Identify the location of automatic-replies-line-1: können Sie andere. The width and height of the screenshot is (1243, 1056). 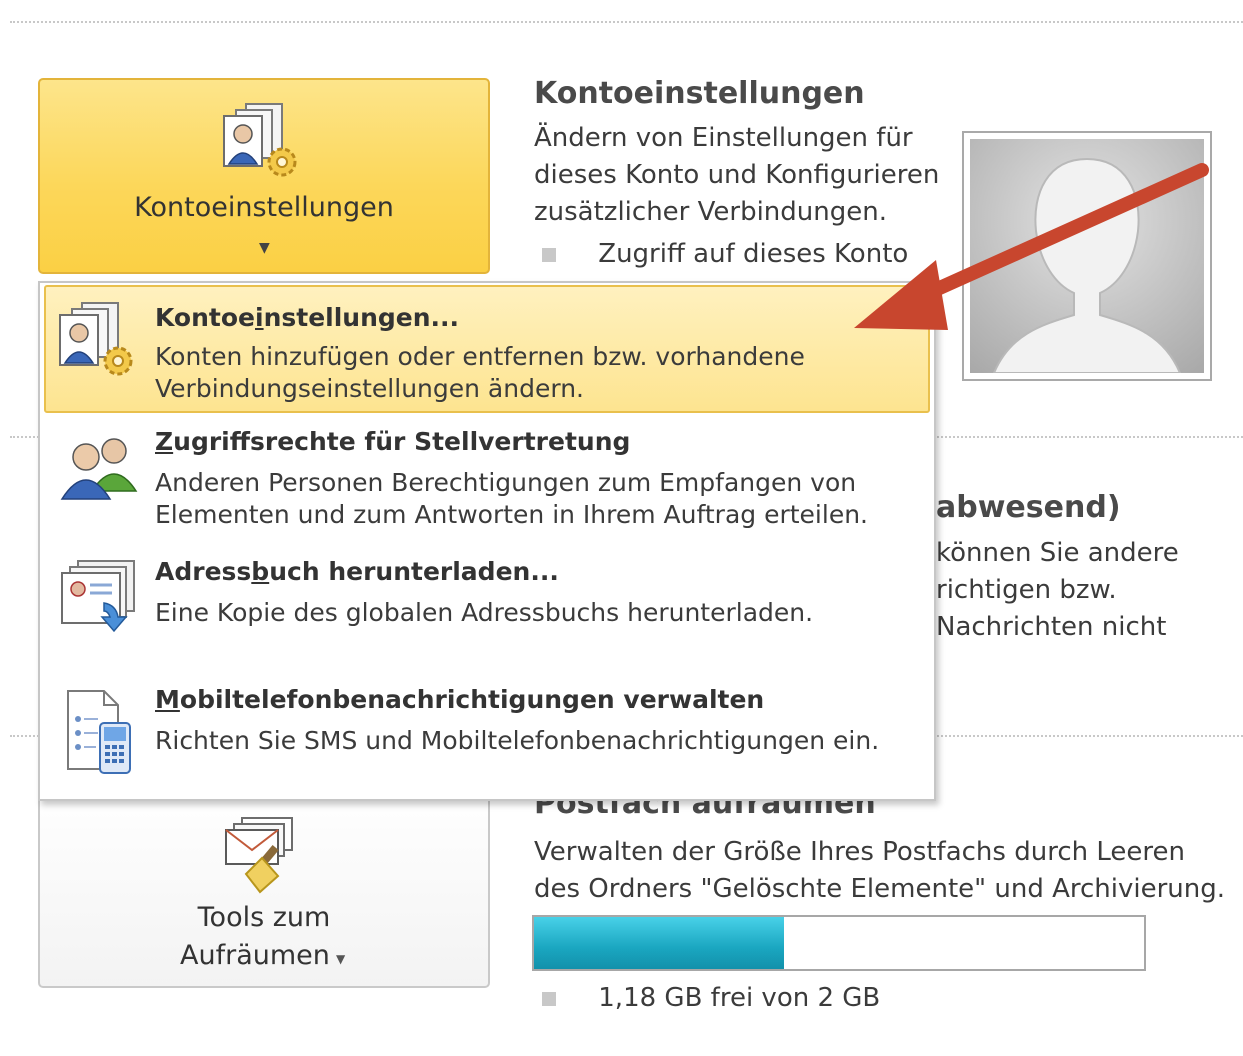
(1057, 553).